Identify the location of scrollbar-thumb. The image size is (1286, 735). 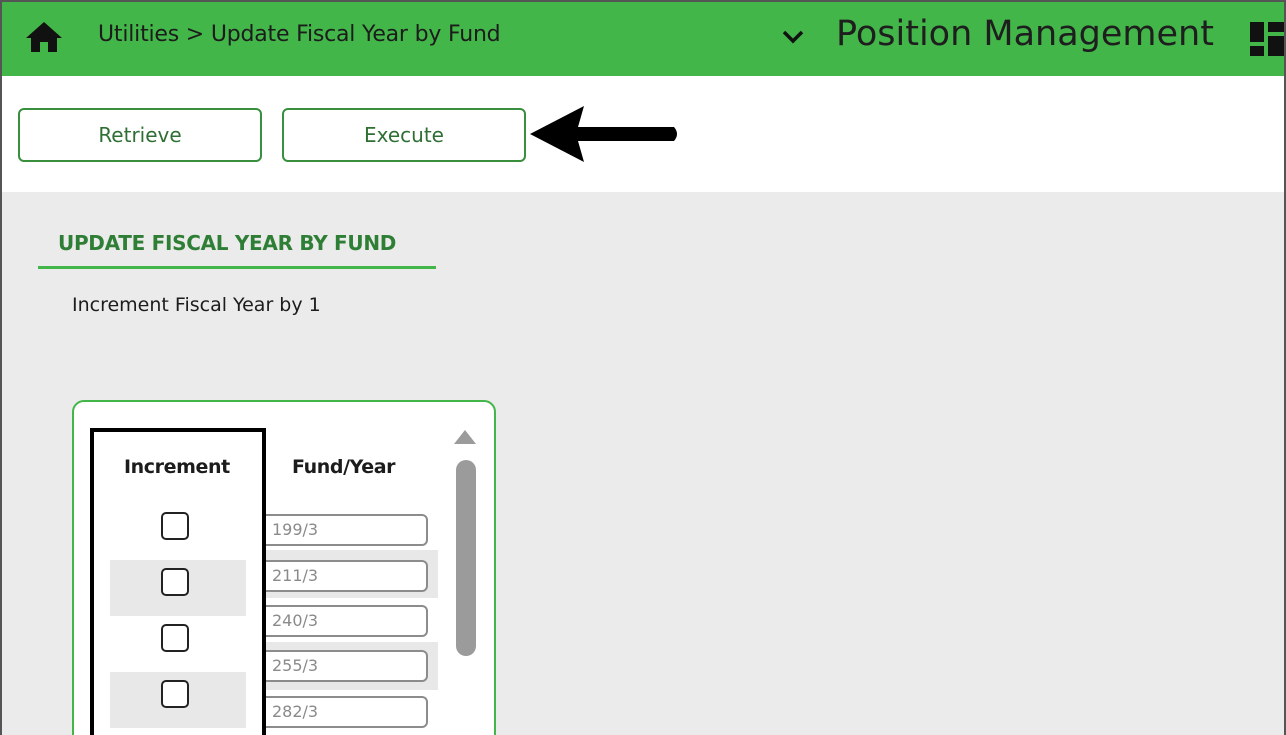
(466, 558).